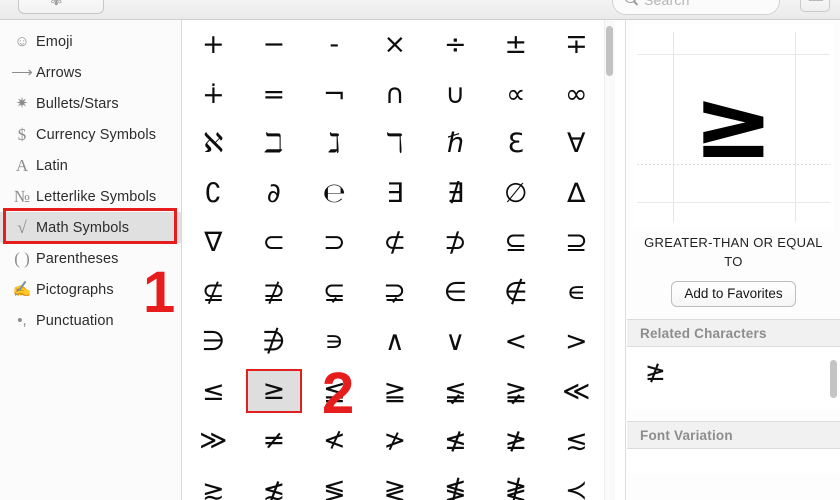 The width and height of the screenshot is (840, 500). What do you see at coordinates (213, 483) in the screenshot?
I see `character-cell: ≳` at bounding box center [213, 483].